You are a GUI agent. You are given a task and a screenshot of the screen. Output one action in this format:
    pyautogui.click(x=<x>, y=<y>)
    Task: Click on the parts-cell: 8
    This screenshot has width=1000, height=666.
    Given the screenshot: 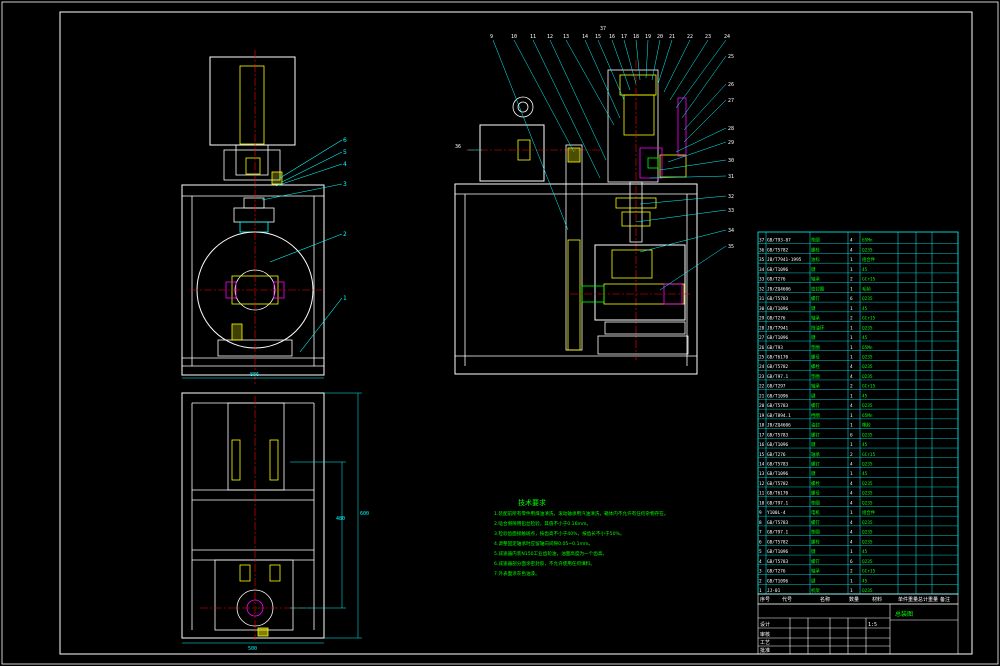 What is the action you would take?
    pyautogui.click(x=760, y=523)
    